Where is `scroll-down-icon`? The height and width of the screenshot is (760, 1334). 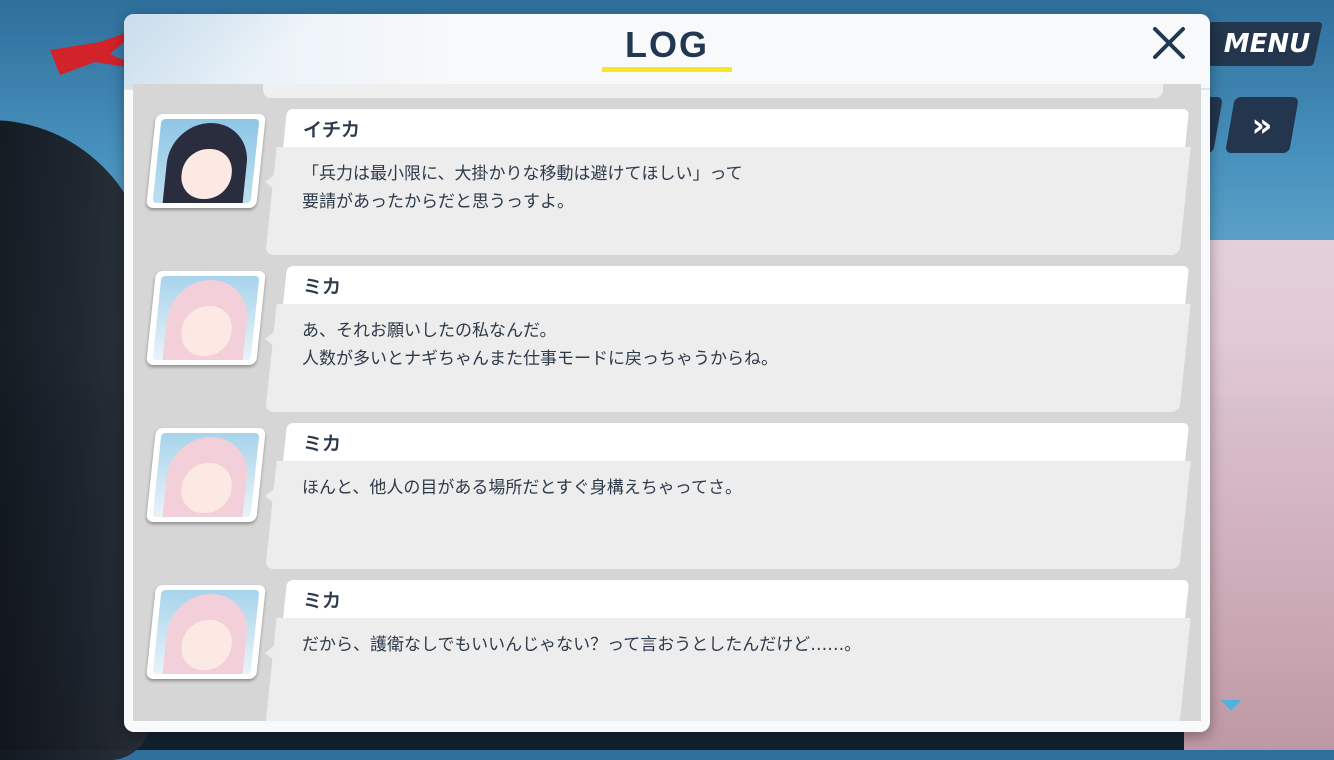
scroll-down-icon is located at coordinates (1231, 705).